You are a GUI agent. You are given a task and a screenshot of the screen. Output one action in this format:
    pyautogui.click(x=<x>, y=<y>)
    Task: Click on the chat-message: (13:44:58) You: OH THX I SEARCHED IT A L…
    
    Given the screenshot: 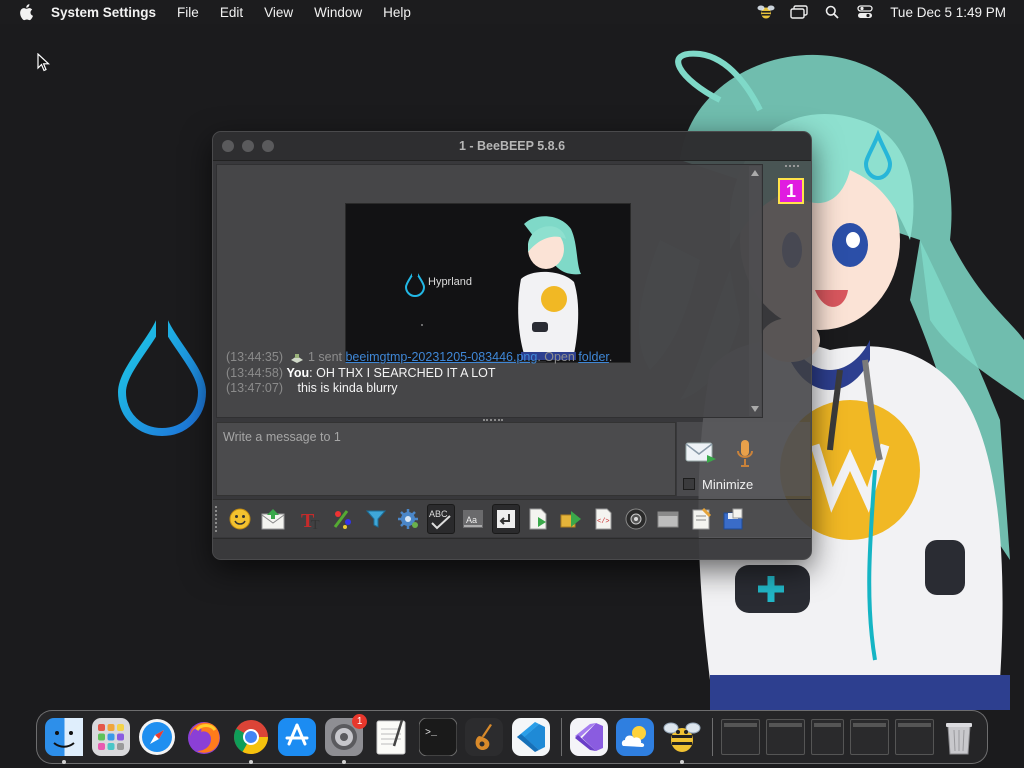 What is the action you would take?
    pyautogui.click(x=361, y=373)
    